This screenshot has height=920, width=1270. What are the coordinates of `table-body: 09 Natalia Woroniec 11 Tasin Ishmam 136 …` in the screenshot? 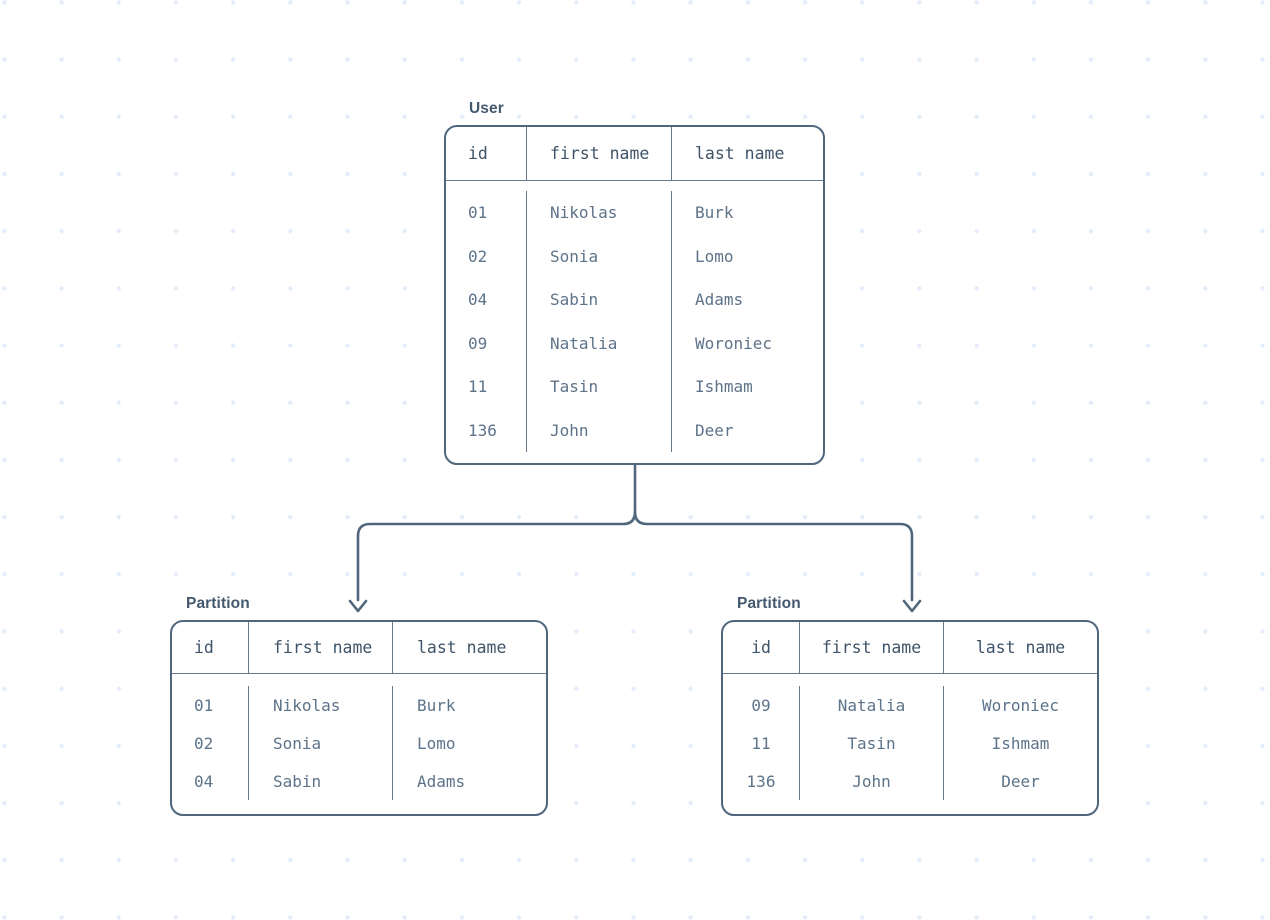 It's located at (910, 744).